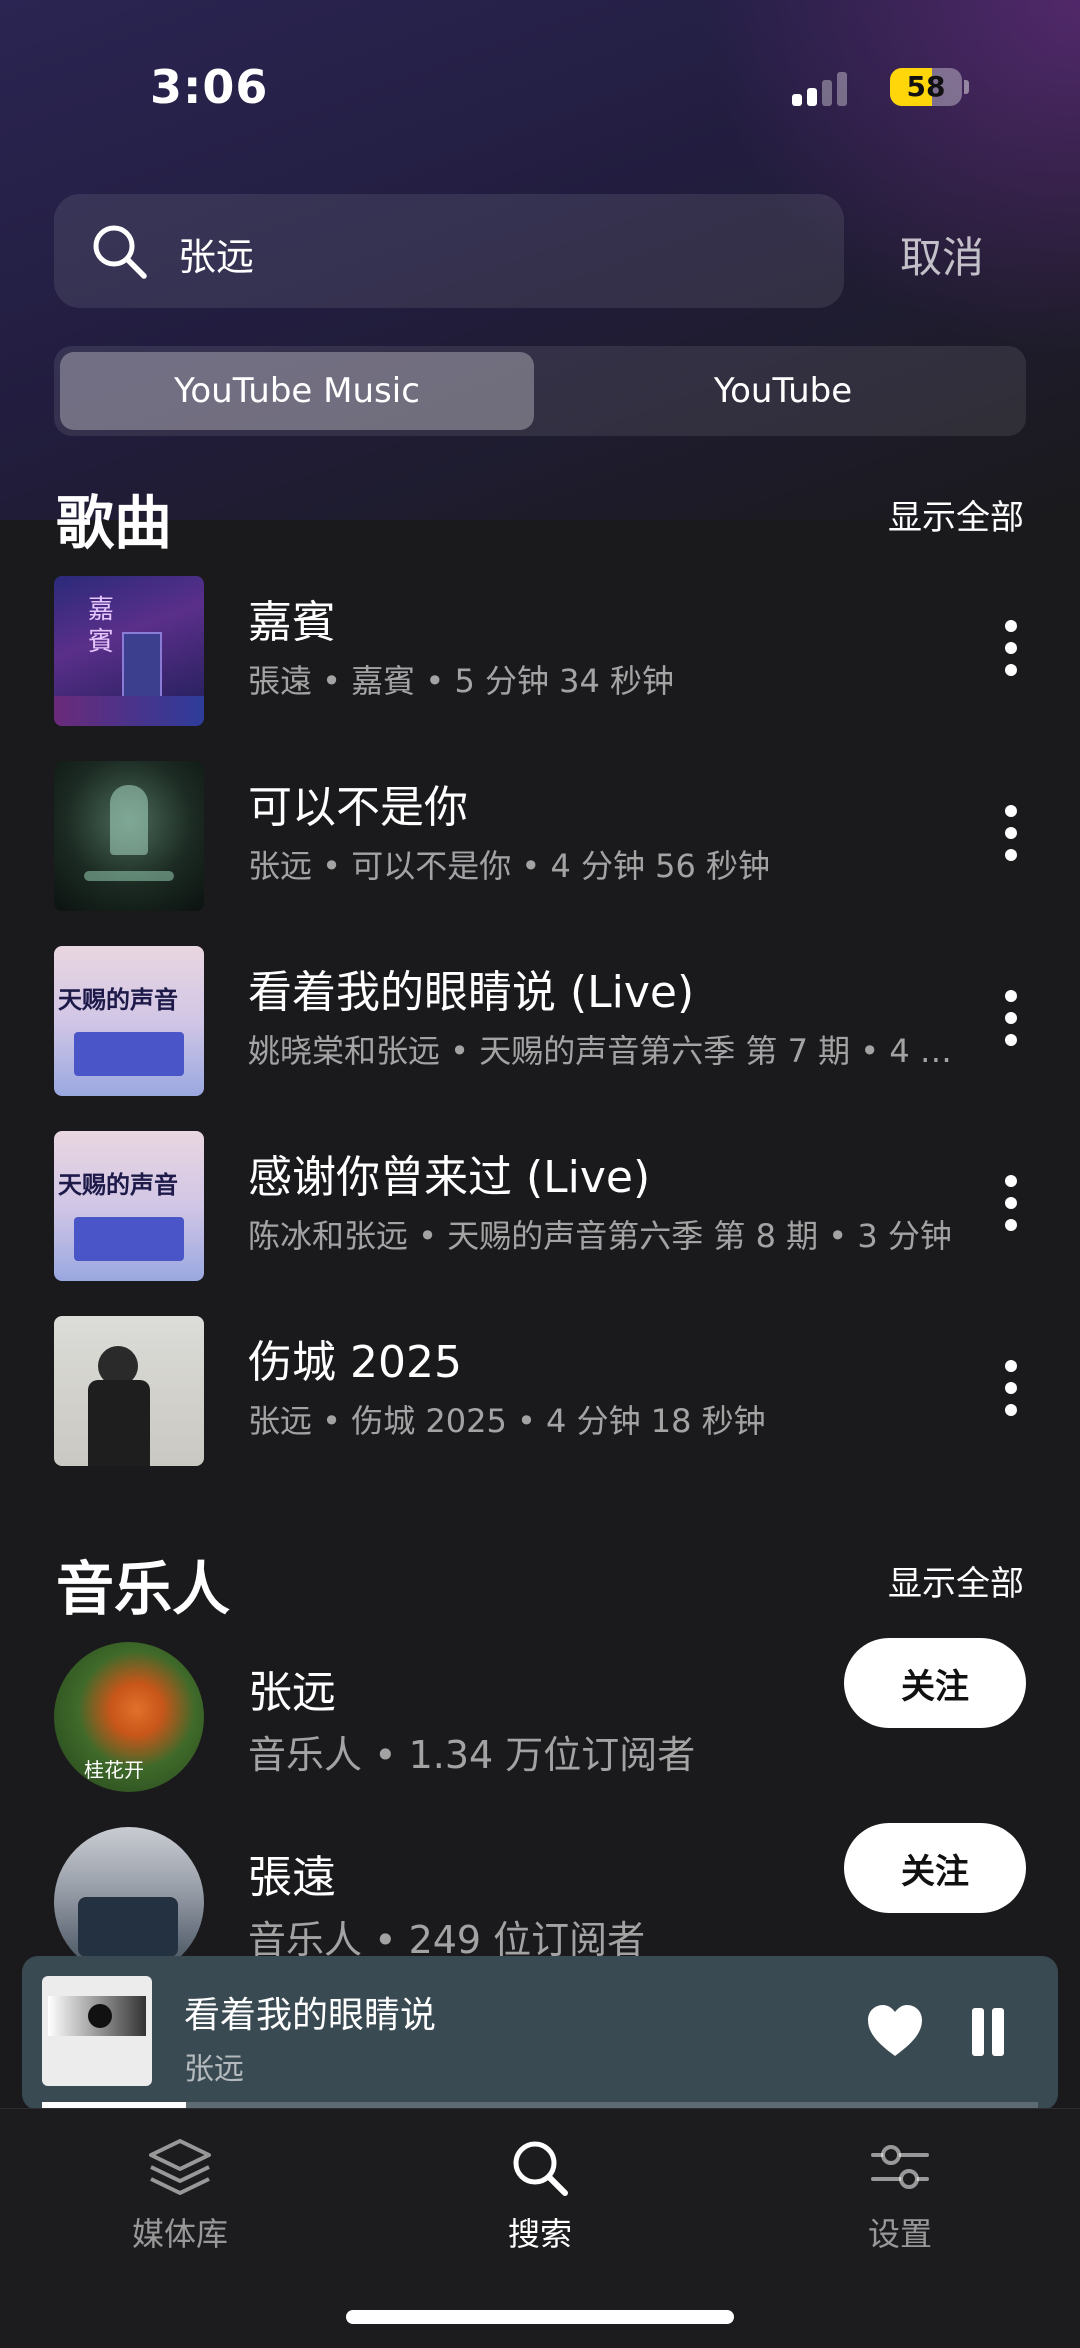  What do you see at coordinates (900, 2167) in the screenshot?
I see `settings-icon` at bounding box center [900, 2167].